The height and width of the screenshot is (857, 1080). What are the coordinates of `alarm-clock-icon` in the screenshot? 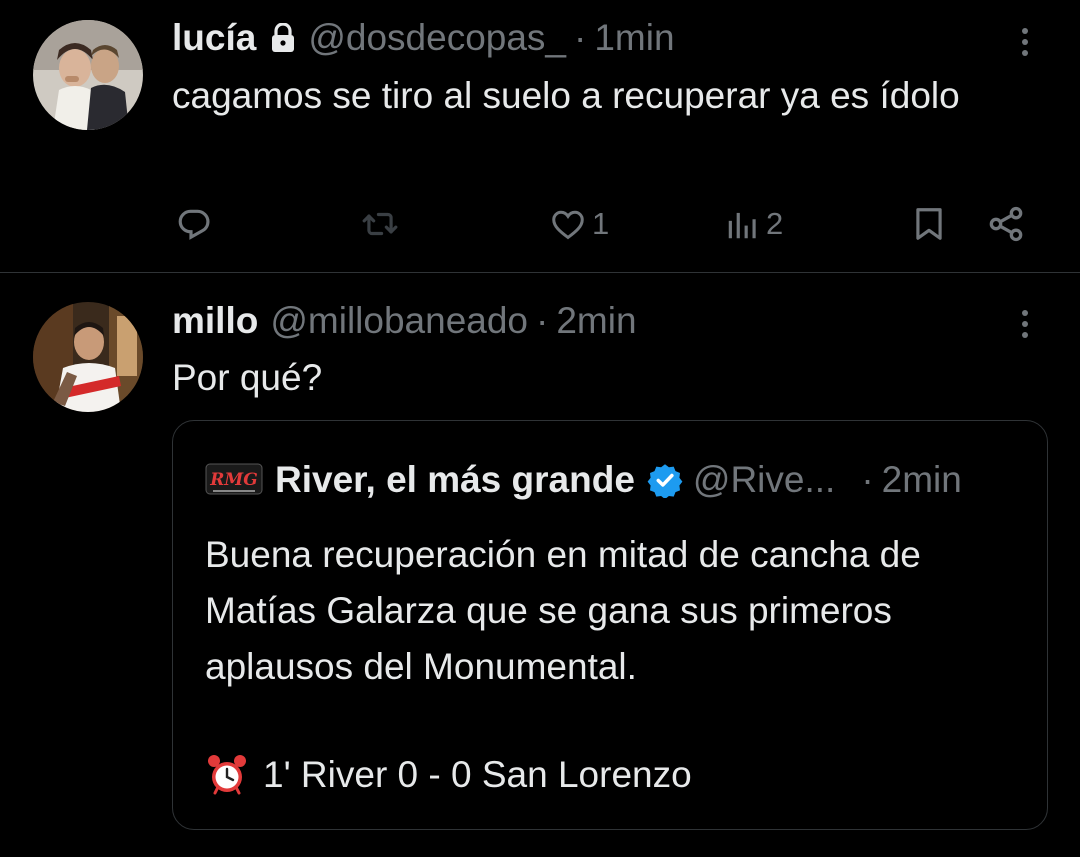 It's located at (227, 775).